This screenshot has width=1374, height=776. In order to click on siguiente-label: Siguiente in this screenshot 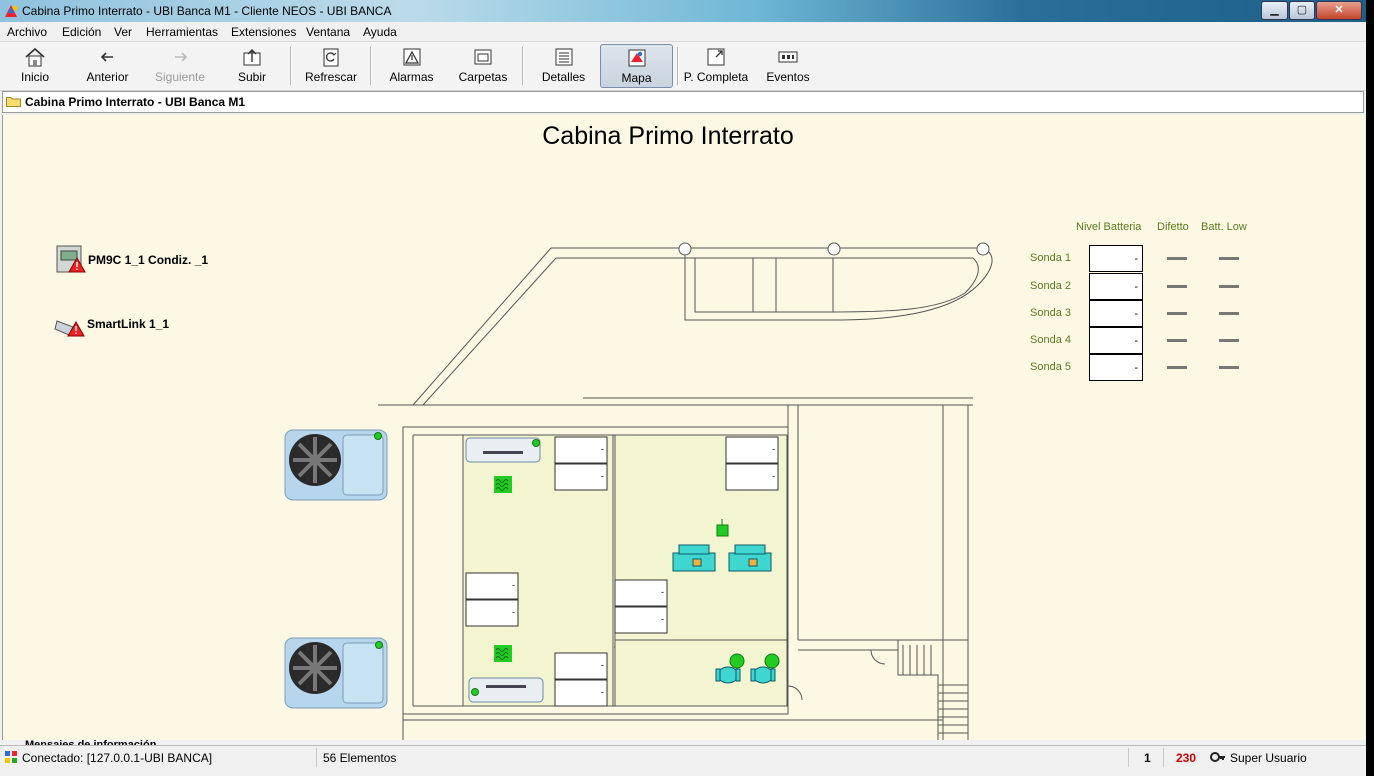, I will do `click(180, 77)`.